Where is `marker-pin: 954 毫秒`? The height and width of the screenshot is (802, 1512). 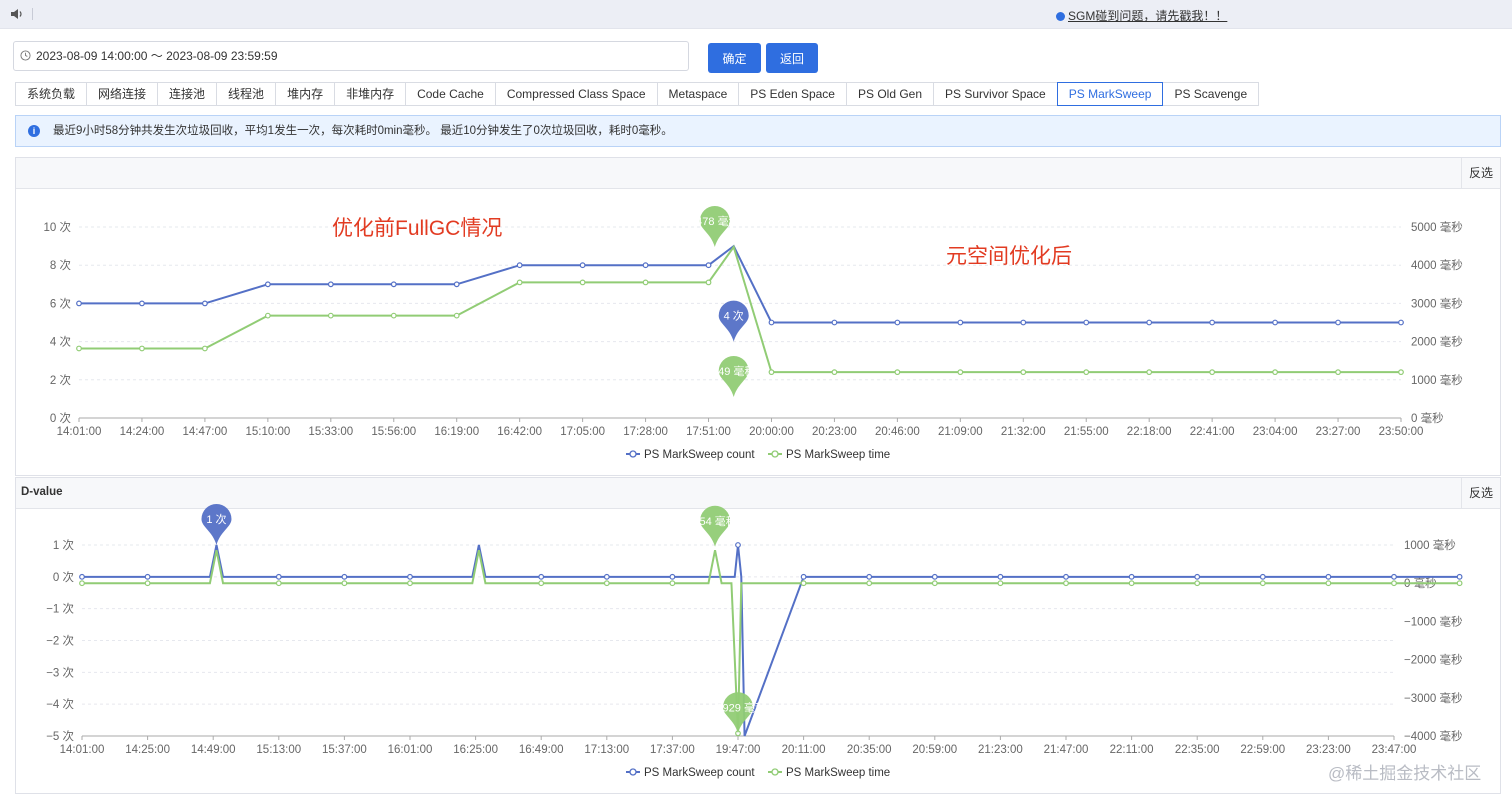 marker-pin: 954 毫秒 is located at coordinates (715, 526).